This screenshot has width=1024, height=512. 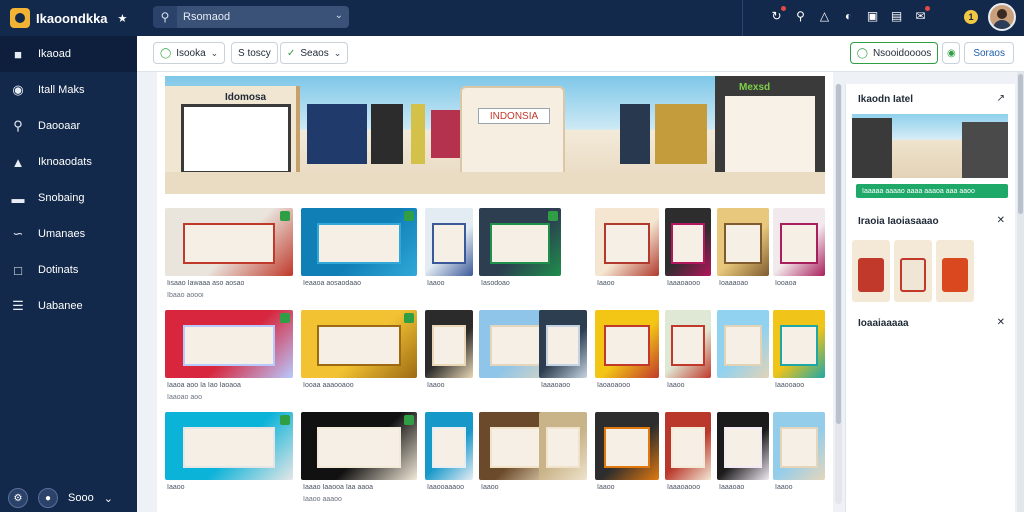 I want to click on sidebar-item-home: ■ Ikaoad, so click(x=68, y=54).